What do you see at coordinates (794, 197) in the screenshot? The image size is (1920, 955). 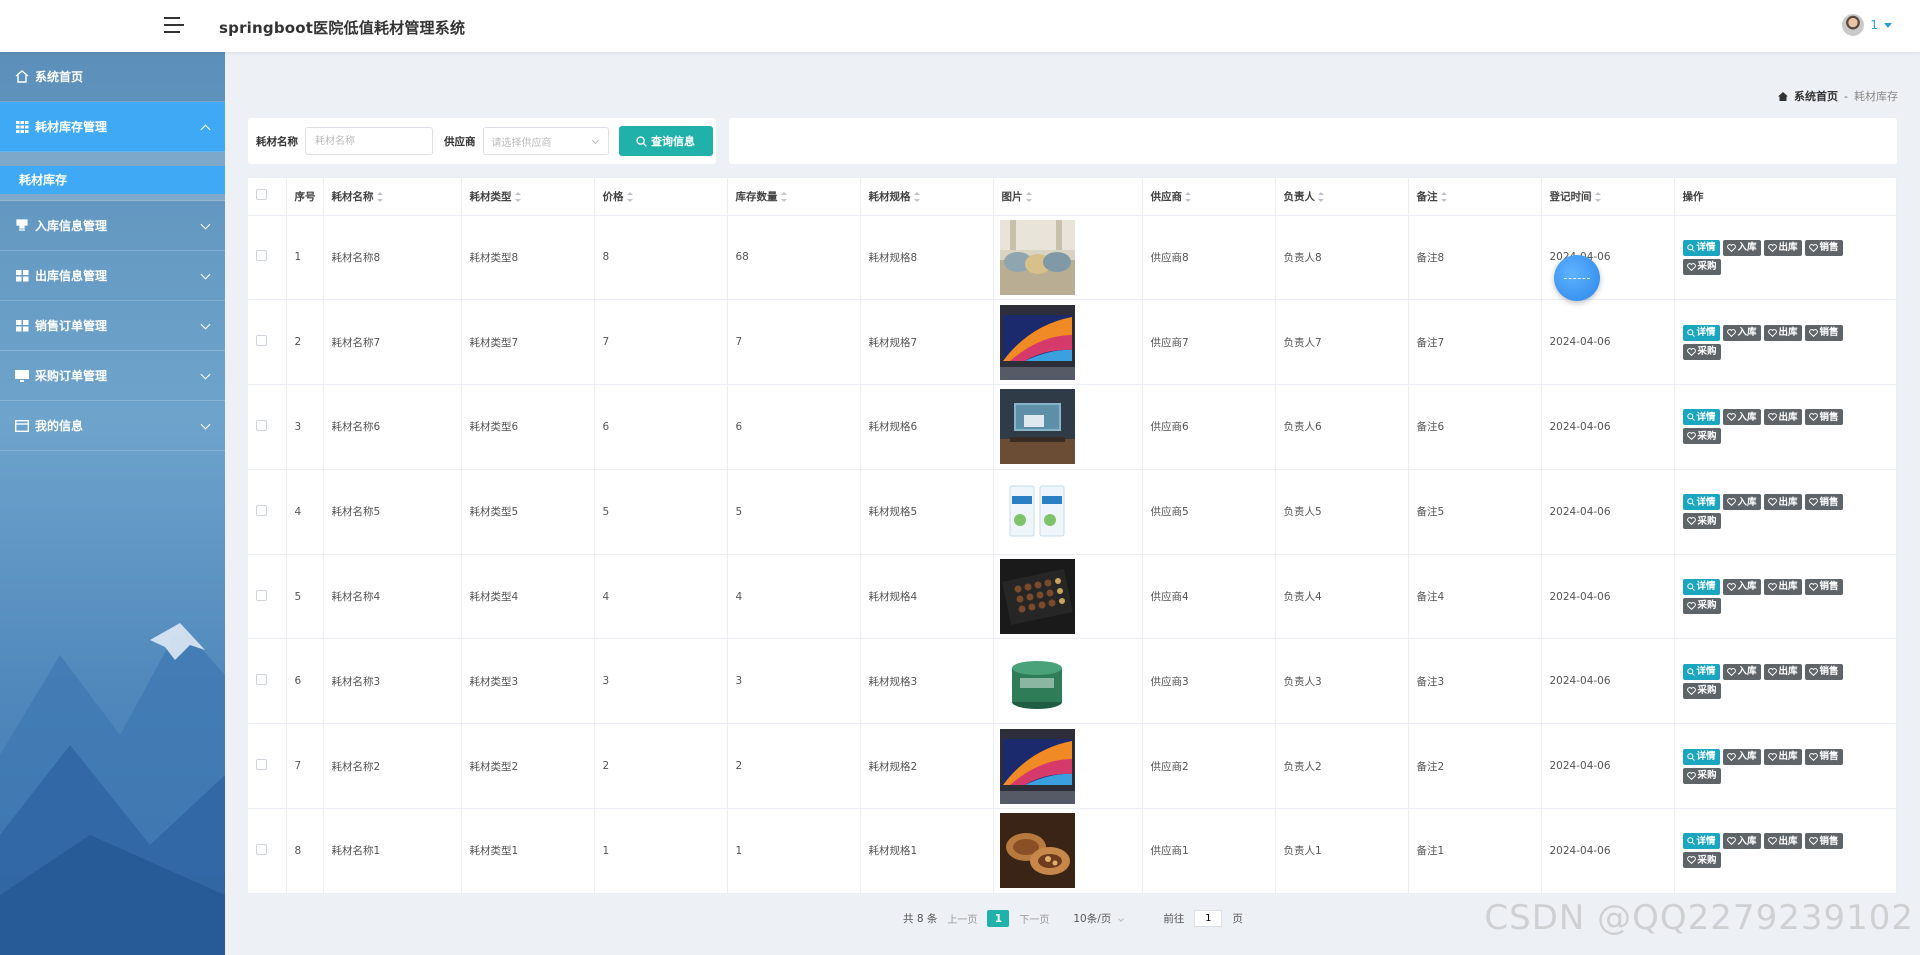 I see `col-header: 库存数量` at bounding box center [794, 197].